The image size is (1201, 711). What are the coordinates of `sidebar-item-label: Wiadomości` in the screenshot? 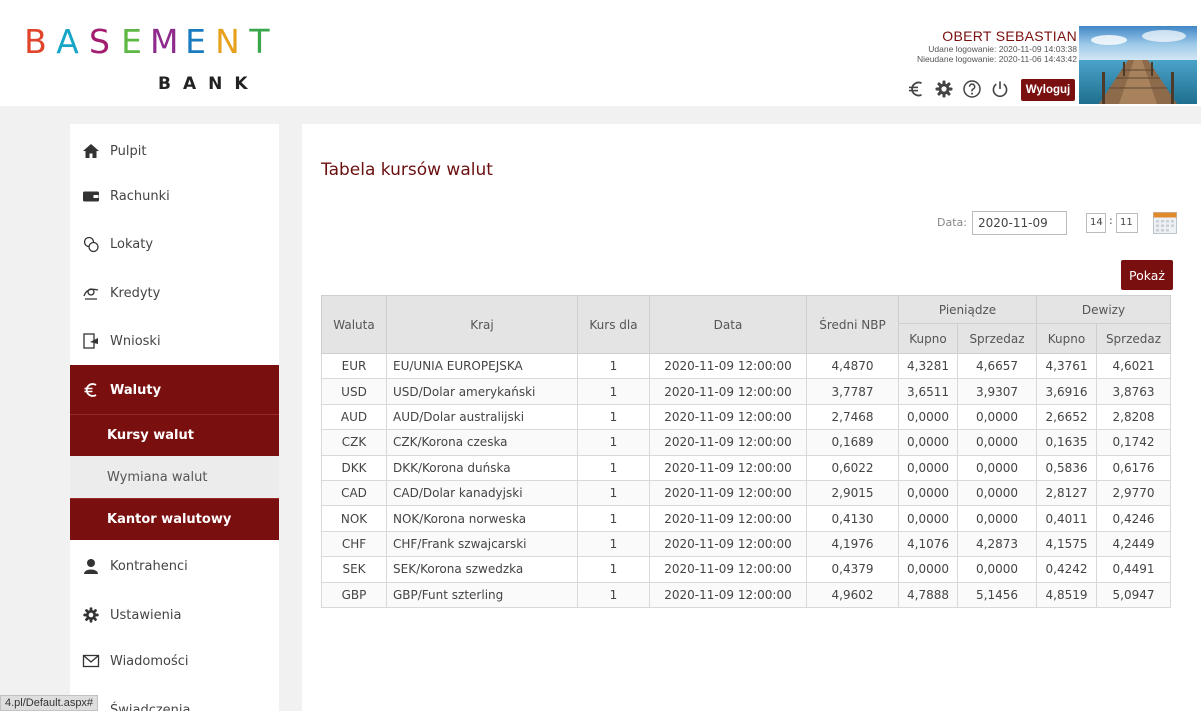 It's located at (149, 661).